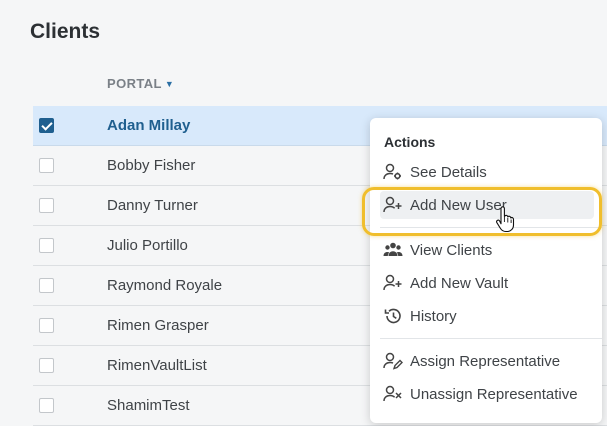 The width and height of the screenshot is (607, 426). What do you see at coordinates (451, 250) in the screenshot?
I see `menu-item-label: View Clients` at bounding box center [451, 250].